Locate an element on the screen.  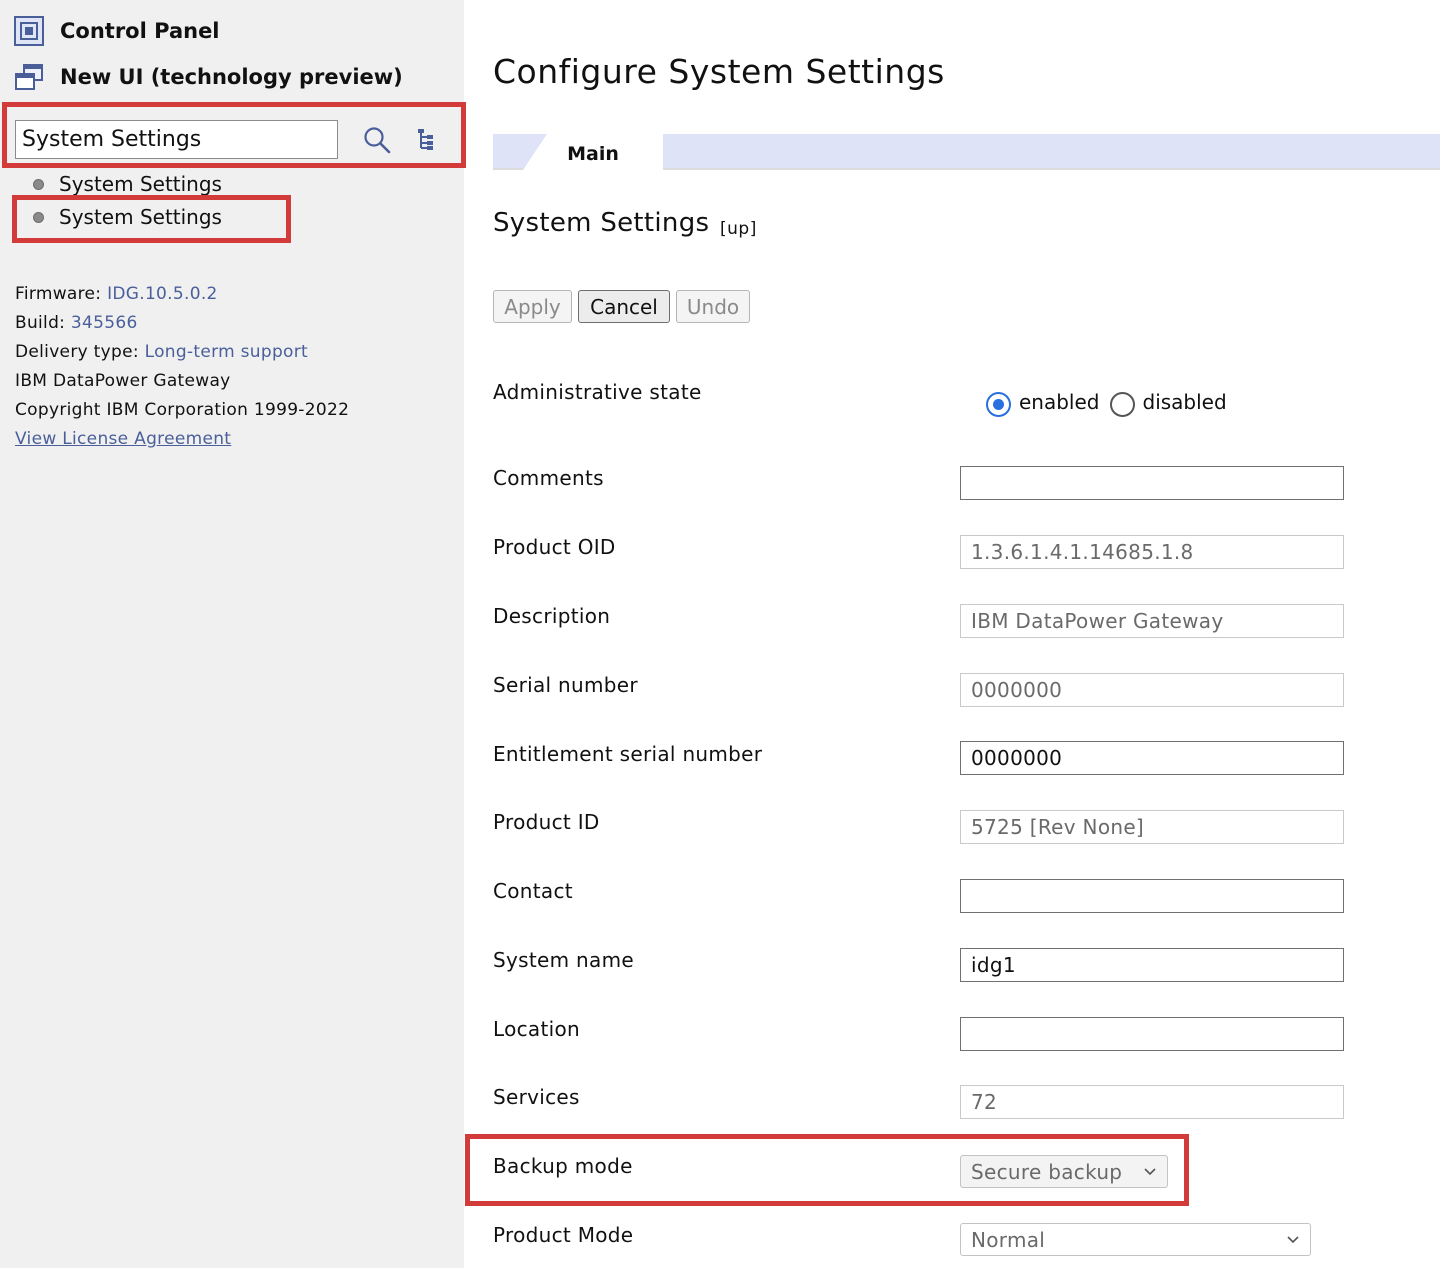
search-panel is located at coordinates (234, 135).